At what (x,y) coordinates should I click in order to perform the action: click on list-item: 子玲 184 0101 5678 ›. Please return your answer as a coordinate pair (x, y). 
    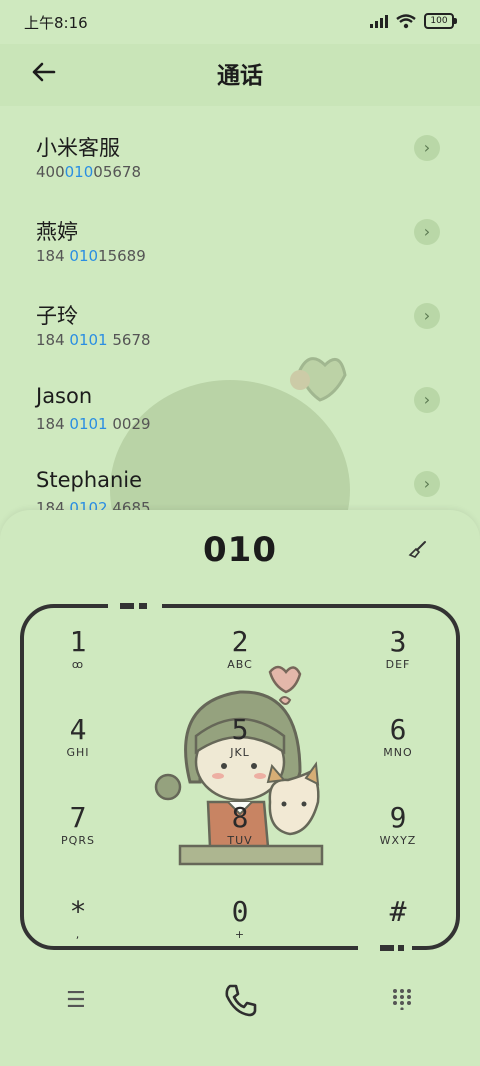
    Looking at the image, I should click on (240, 322).